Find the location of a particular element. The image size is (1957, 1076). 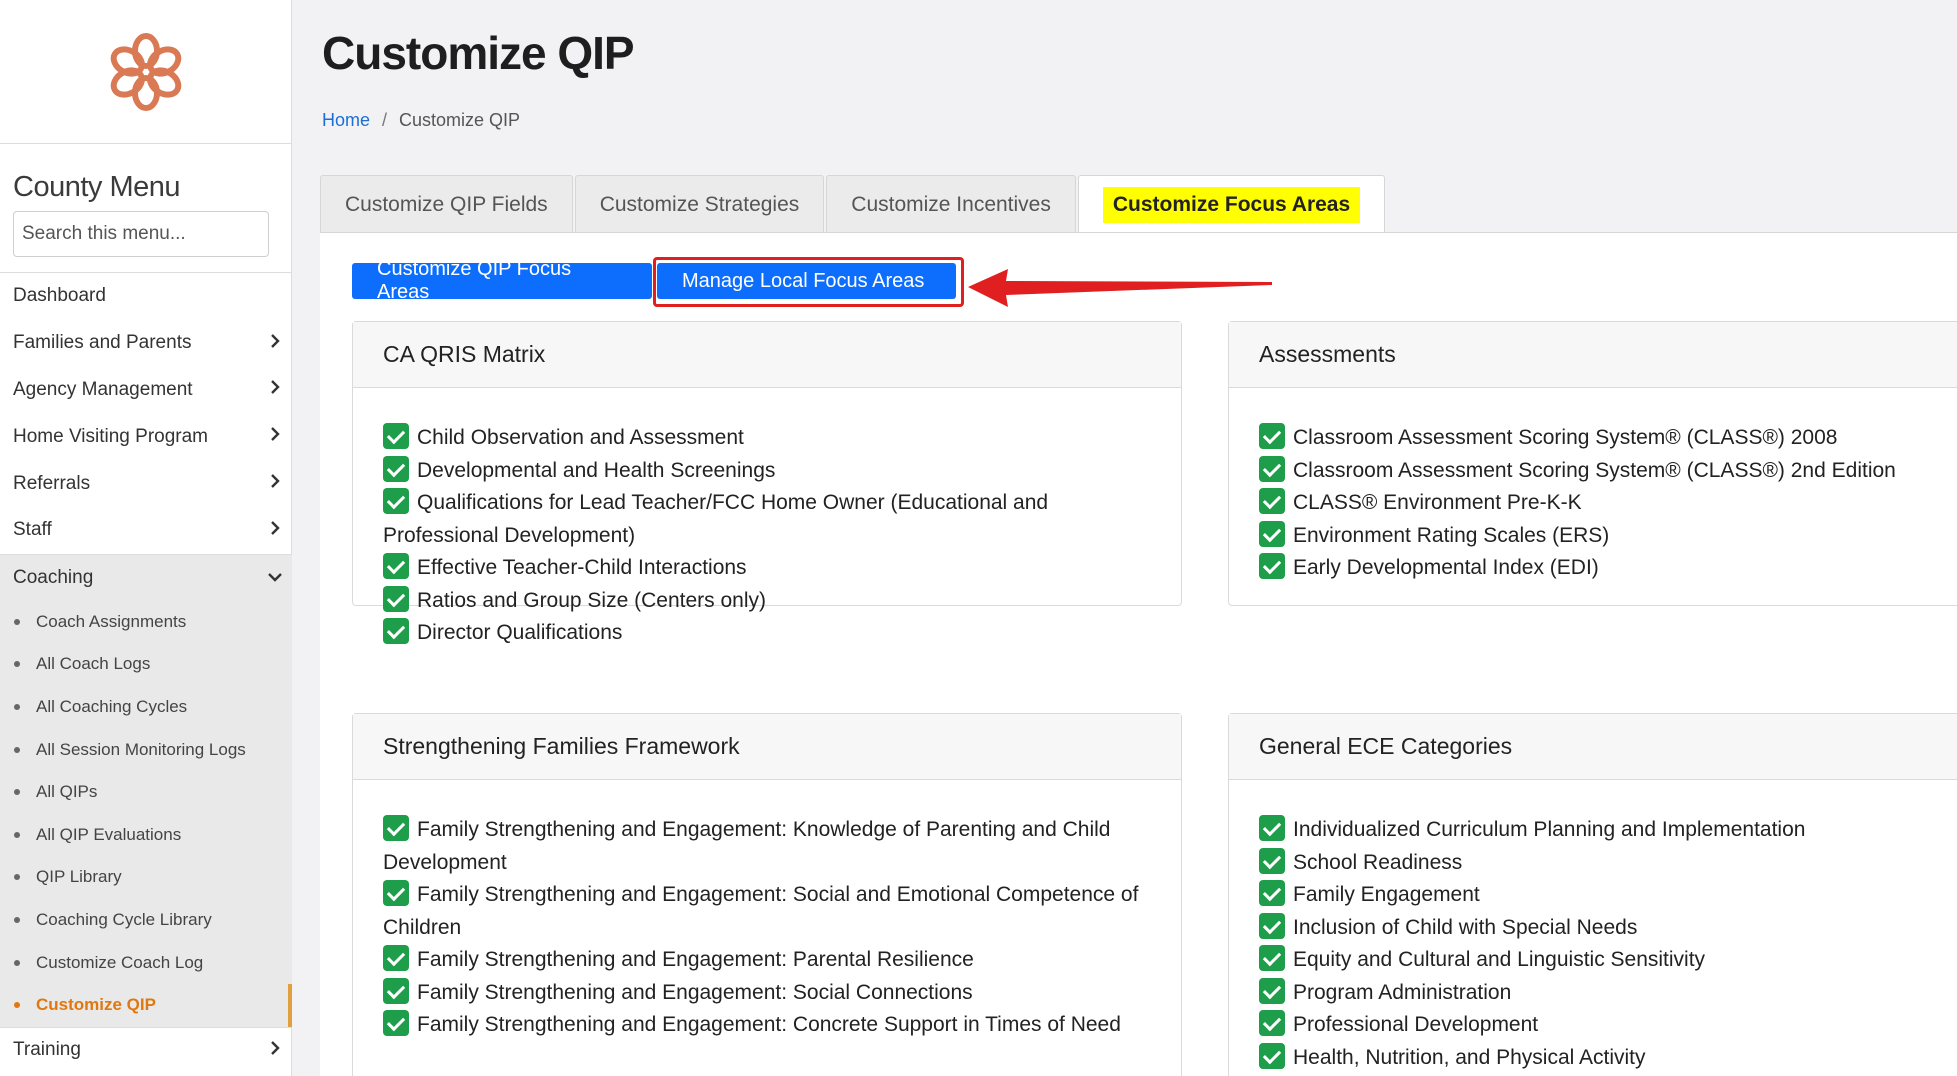

sidebar-subitem-customize-qip: Customize QIP is located at coordinates (146, 1005).